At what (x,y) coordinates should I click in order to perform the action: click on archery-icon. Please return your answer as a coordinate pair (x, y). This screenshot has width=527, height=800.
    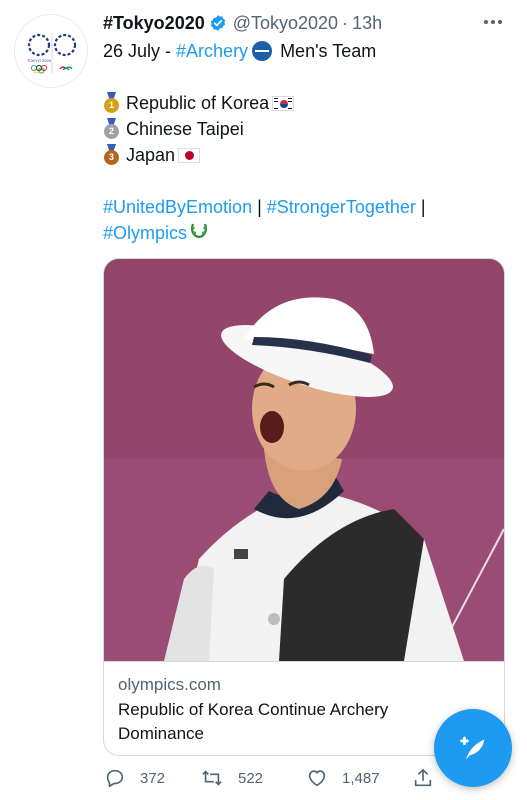
    Looking at the image, I should click on (262, 51).